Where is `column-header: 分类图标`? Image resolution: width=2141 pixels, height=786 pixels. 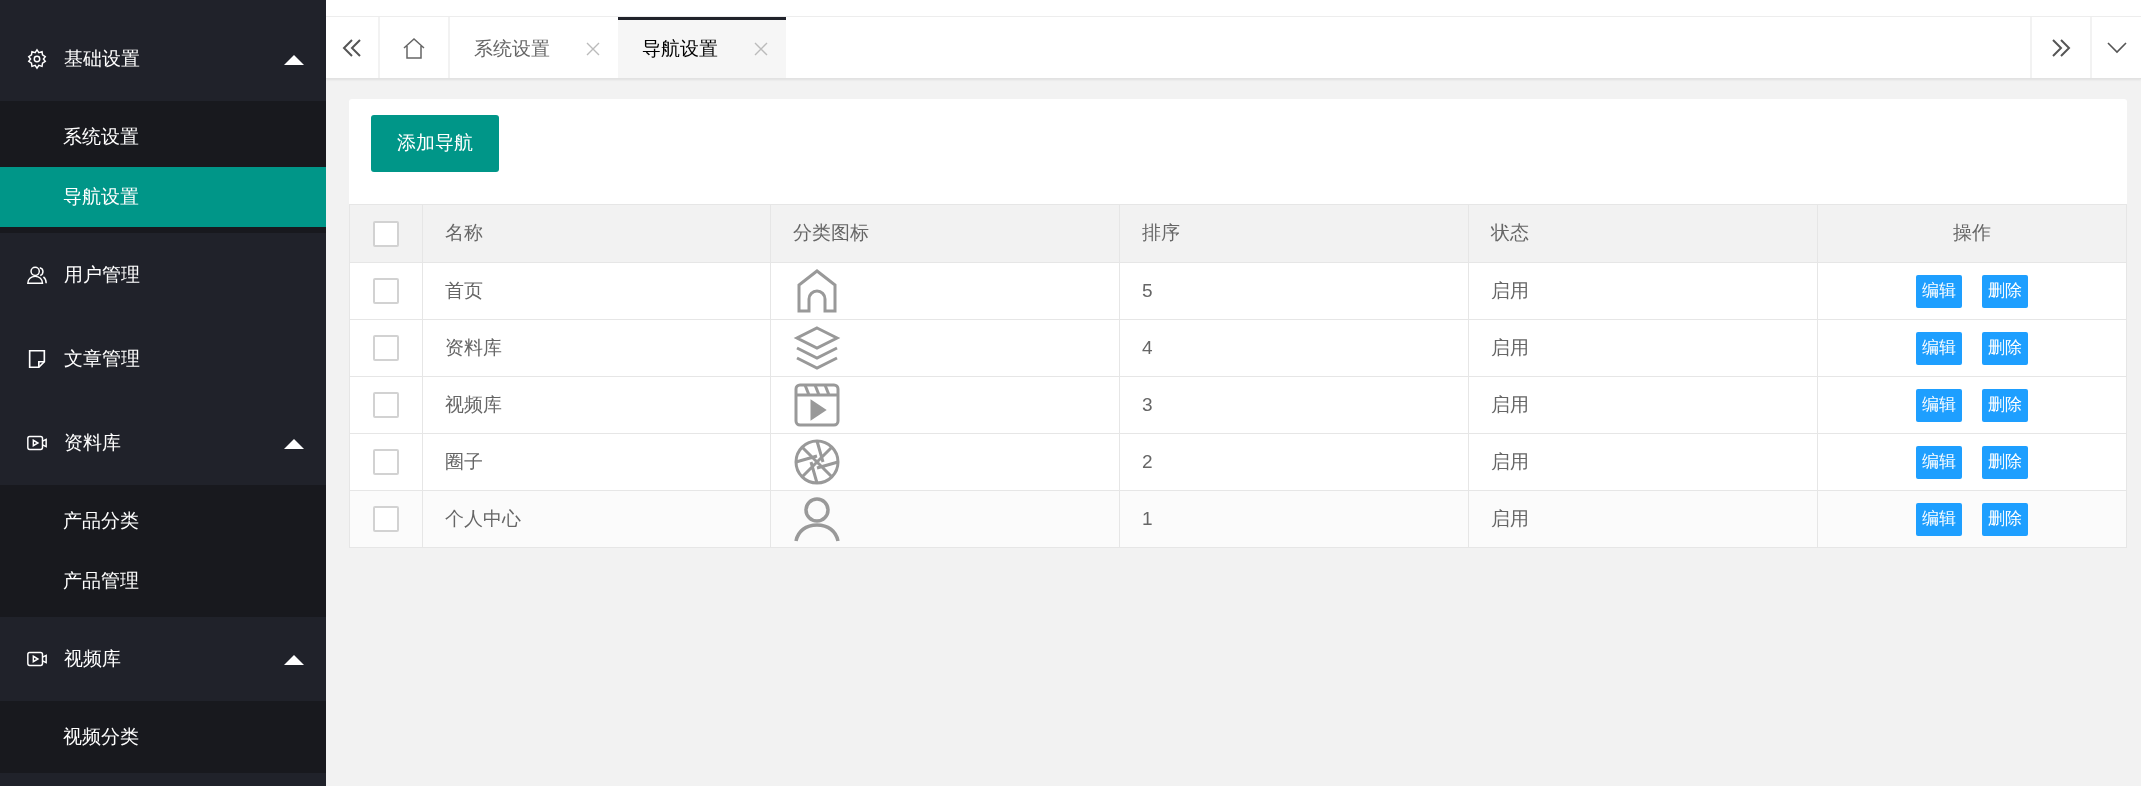 column-header: 分类图标 is located at coordinates (831, 233).